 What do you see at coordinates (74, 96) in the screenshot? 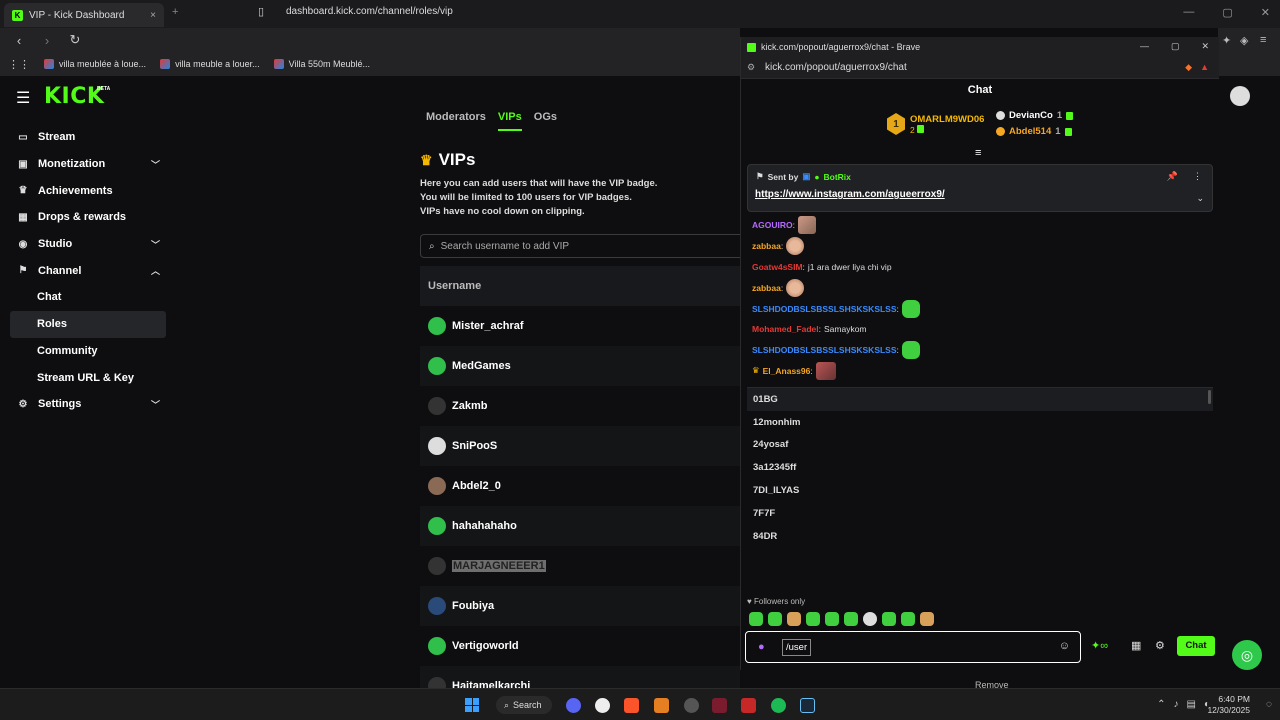
I see `kick-logo: KICK` at bounding box center [74, 96].